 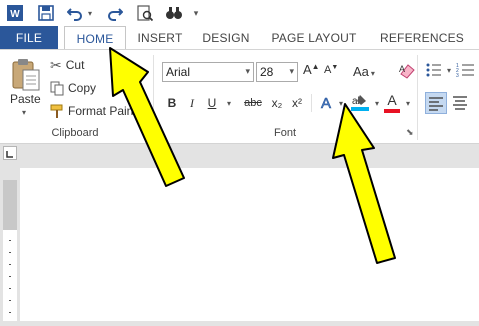 What do you see at coordinates (253, 103) in the screenshot?
I see `strikethrough-button: abc` at bounding box center [253, 103].